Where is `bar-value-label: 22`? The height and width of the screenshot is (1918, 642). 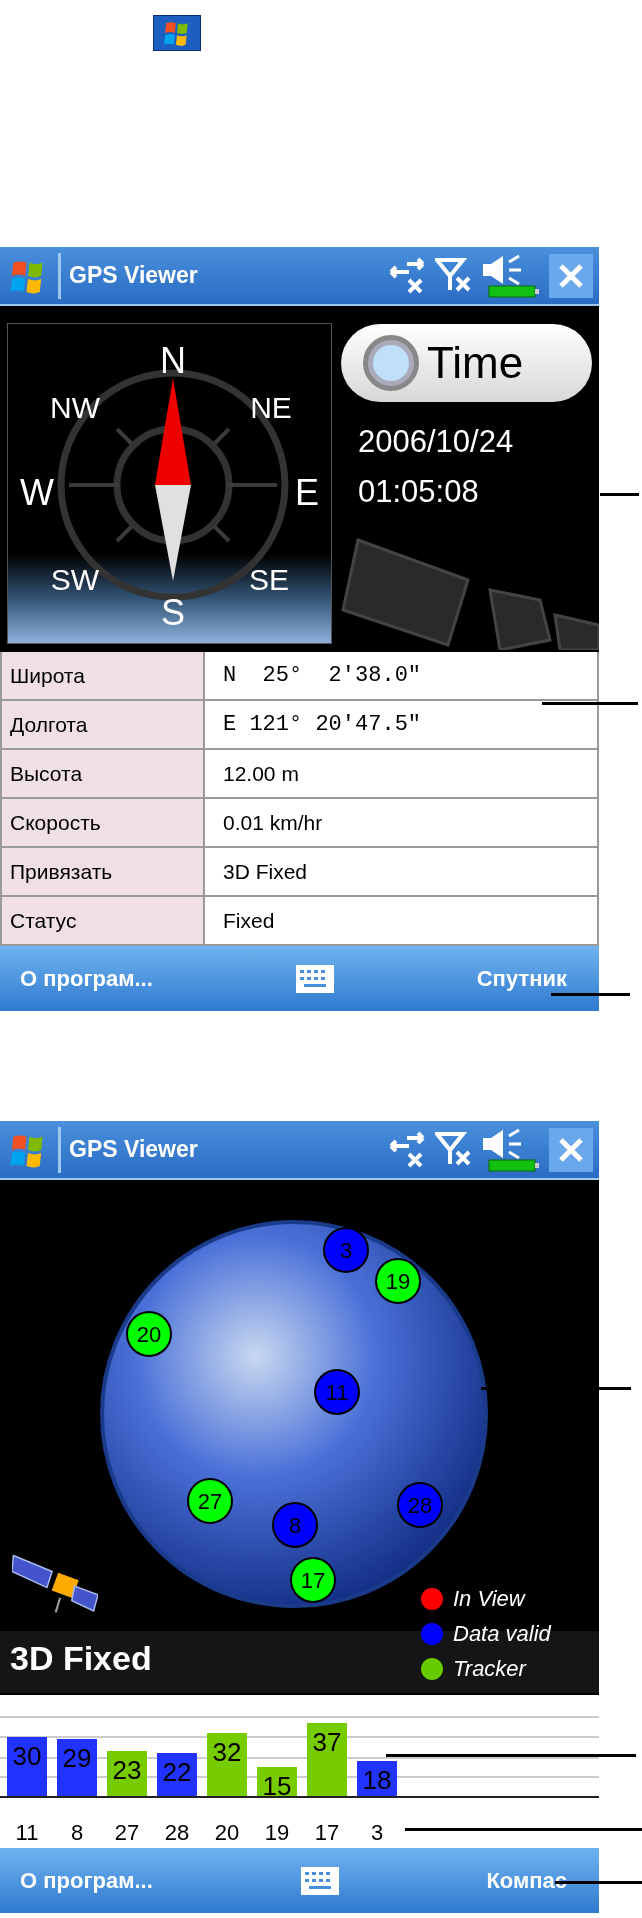
bar-value-label: 22 is located at coordinates (177, 1772).